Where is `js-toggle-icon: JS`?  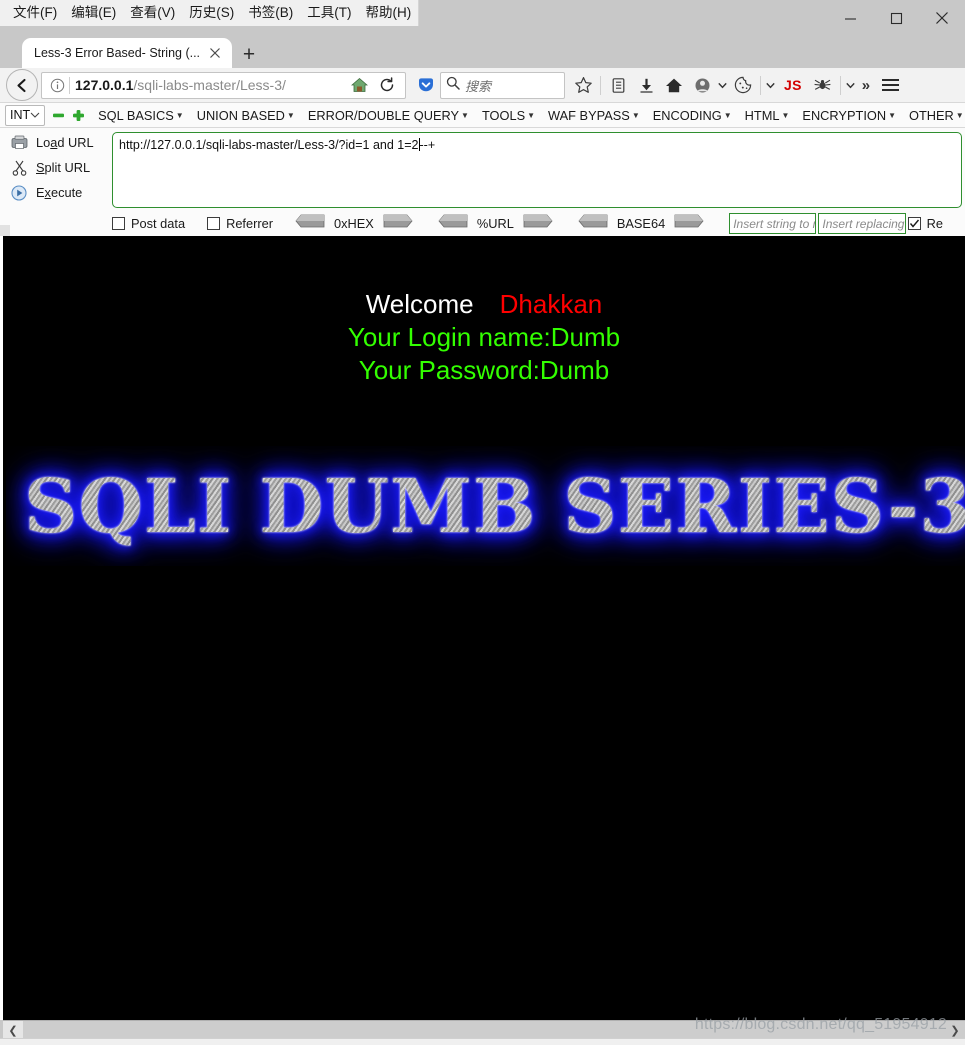 js-toggle-icon: JS is located at coordinates (793, 85).